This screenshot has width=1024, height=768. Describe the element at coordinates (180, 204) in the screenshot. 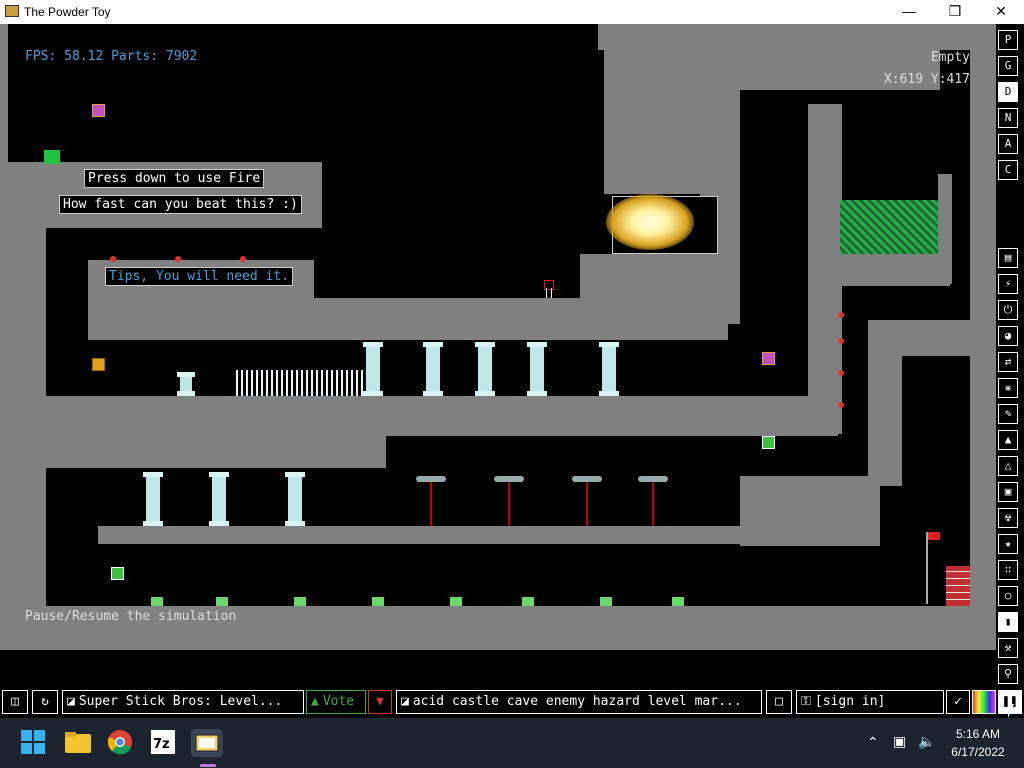

I see `sign-speed: How fast can you beat this? :)` at that location.